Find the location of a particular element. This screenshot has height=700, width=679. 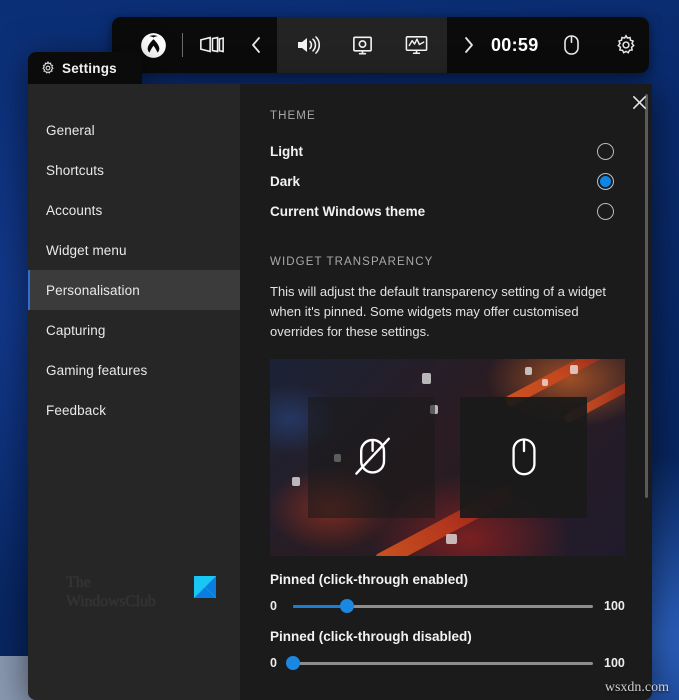

theme-option-label: Light is located at coordinates (286, 151).